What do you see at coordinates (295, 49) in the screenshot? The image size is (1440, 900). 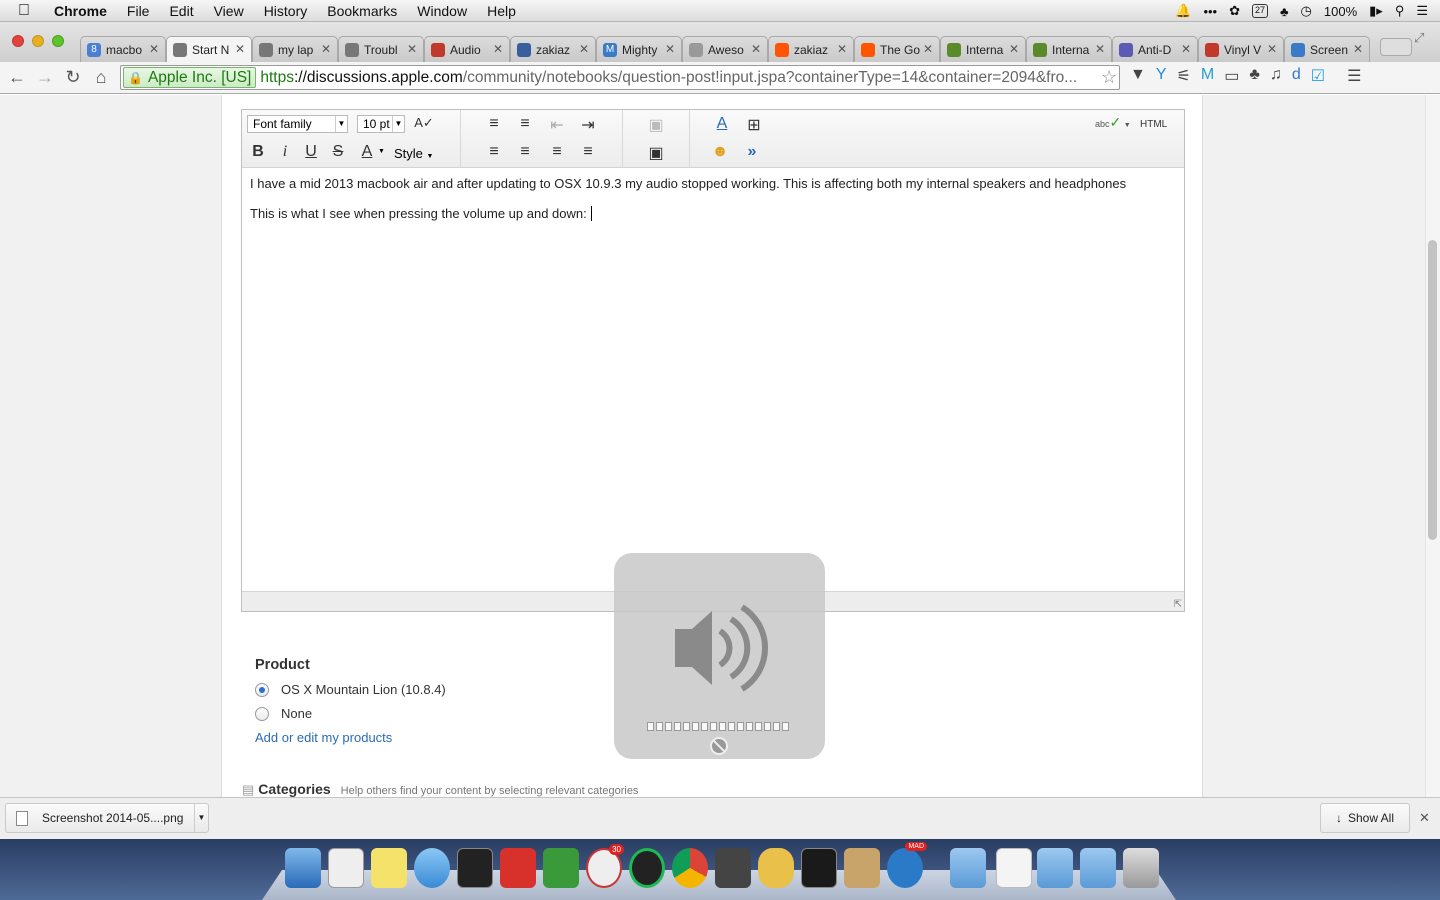 I see `tab-3: my lap ✕` at bounding box center [295, 49].